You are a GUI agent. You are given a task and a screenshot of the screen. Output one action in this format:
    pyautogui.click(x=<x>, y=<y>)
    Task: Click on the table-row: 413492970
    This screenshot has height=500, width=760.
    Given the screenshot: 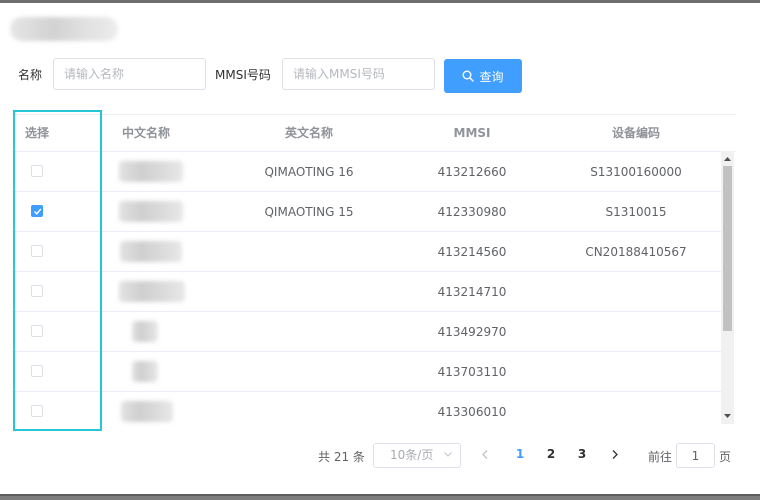 What is the action you would take?
    pyautogui.click(x=367, y=332)
    